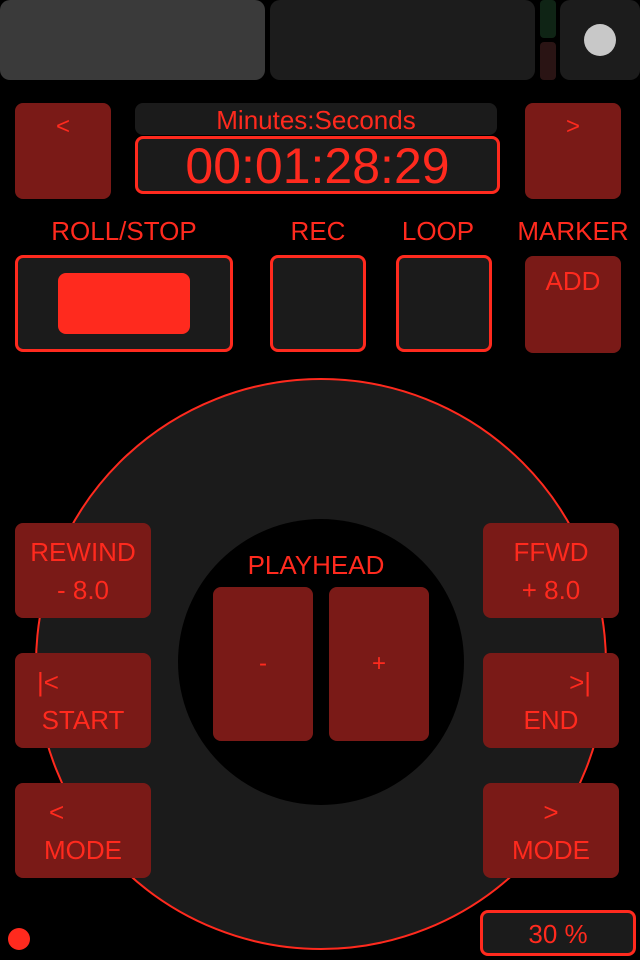  Describe the element at coordinates (318, 231) in the screenshot. I see `rec-label: REC` at that location.